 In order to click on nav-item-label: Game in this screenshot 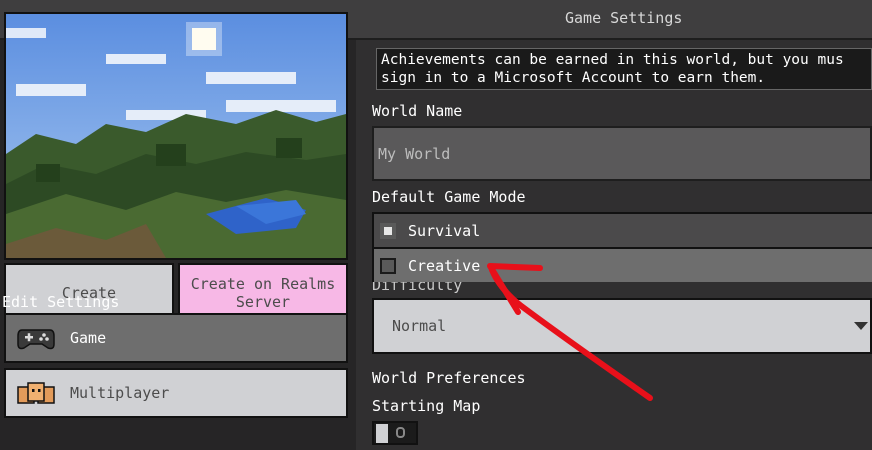, I will do `click(88, 338)`.